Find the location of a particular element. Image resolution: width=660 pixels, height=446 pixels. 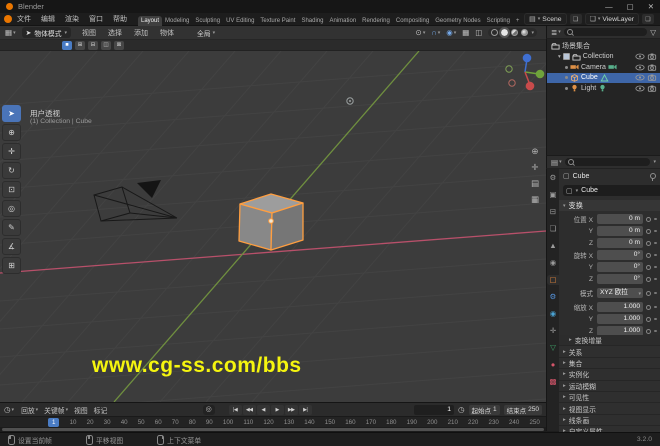

shading-solid-button is located at coordinates (505, 32).